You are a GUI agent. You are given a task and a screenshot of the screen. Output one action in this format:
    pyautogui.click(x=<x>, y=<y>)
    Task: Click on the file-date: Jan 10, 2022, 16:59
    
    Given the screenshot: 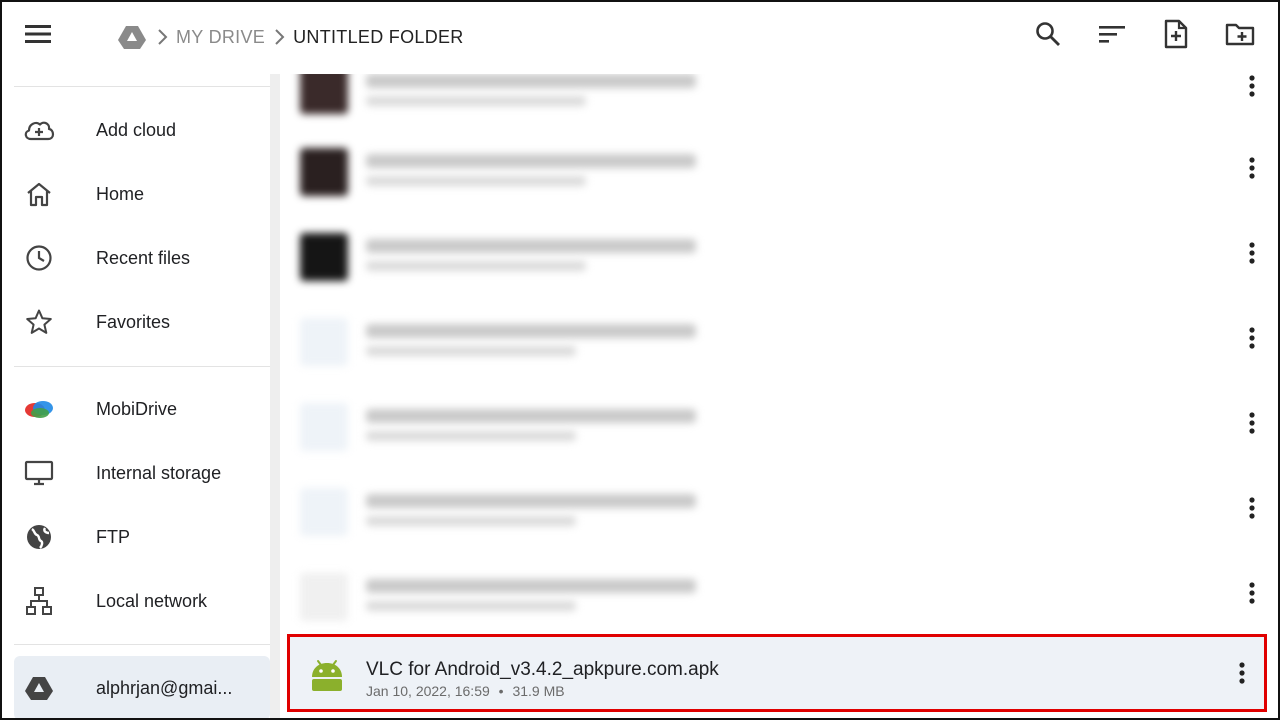 What is the action you would take?
    pyautogui.click(x=428, y=691)
    